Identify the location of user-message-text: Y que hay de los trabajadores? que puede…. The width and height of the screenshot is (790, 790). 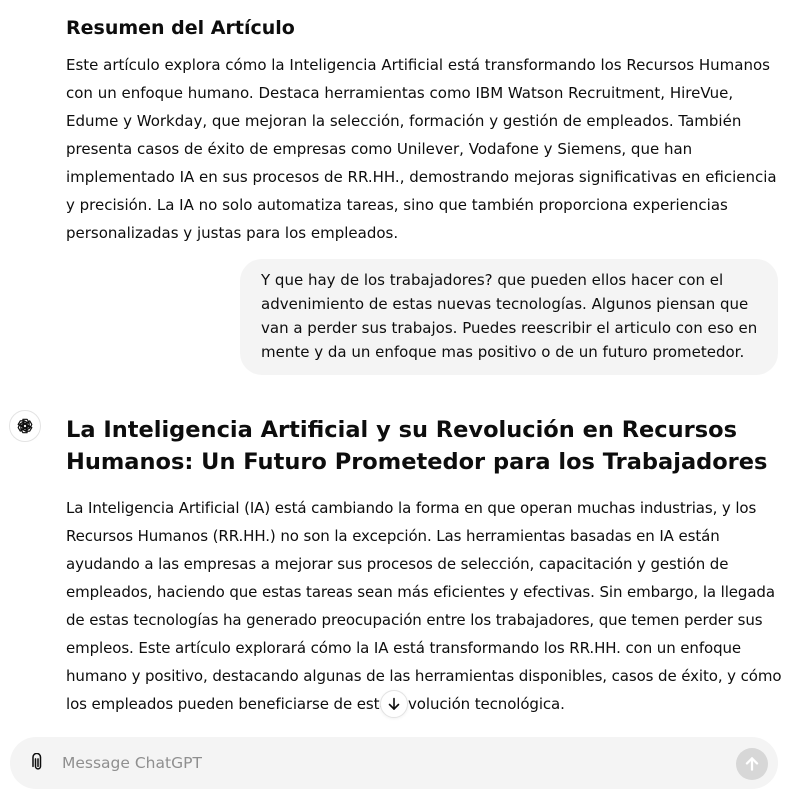
(509, 316).